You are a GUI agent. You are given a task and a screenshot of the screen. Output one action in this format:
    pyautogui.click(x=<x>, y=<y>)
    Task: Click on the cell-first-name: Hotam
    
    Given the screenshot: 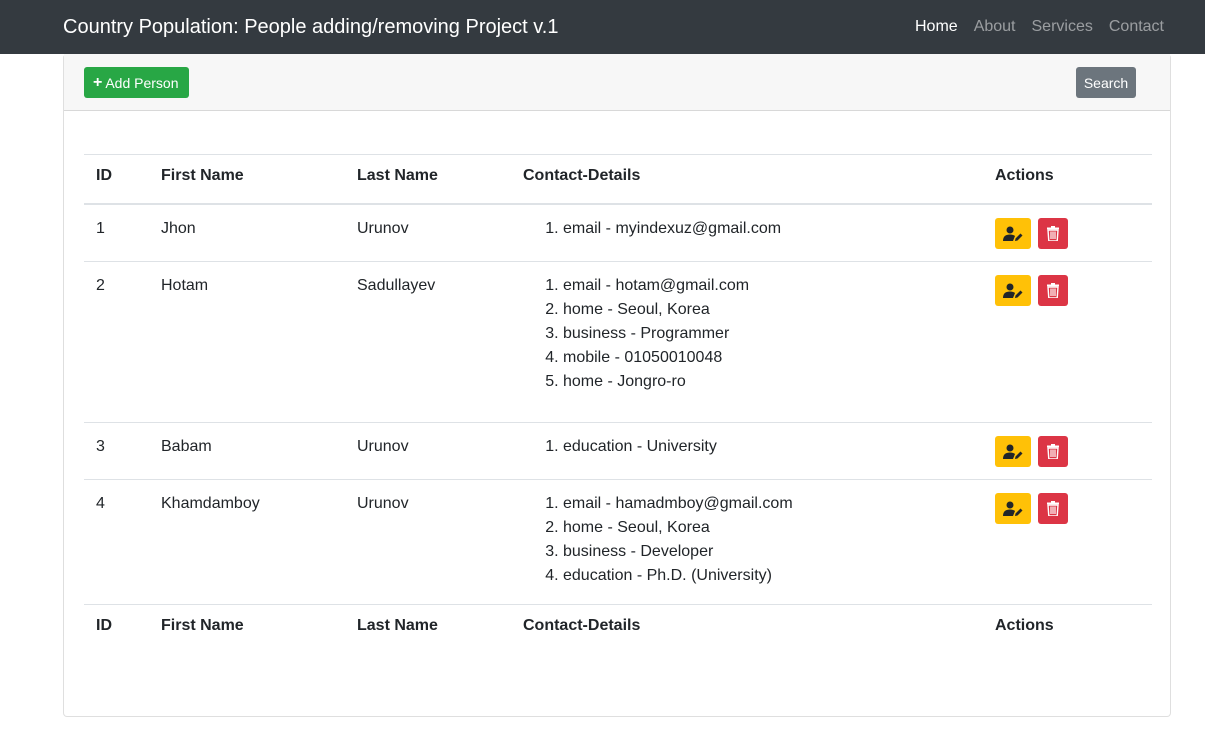 What is the action you would take?
    pyautogui.click(x=247, y=342)
    